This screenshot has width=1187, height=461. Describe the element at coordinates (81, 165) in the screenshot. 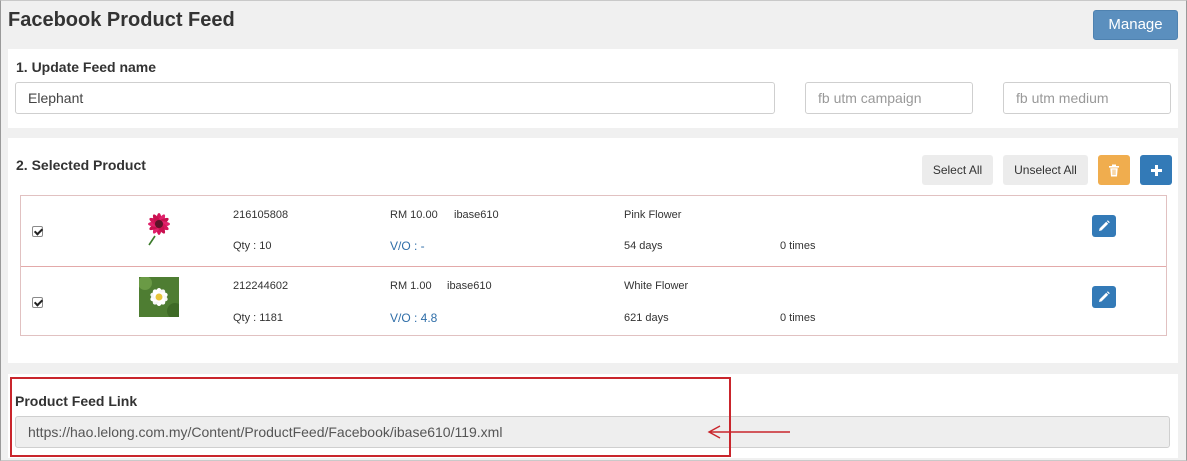

I see `selected-product-section-label: 2. Selected Product` at that location.